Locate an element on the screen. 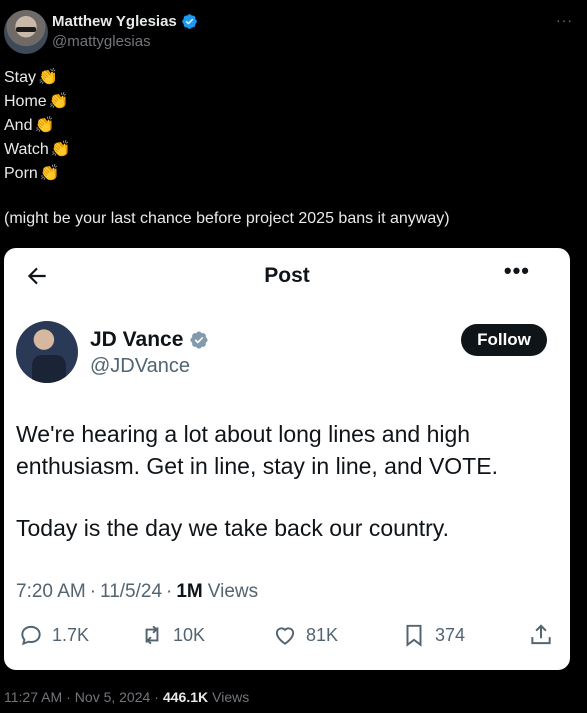 Image resolution: width=587 pixels, height=713 pixels. quoted-author-handle: @JDVance is located at coordinates (140, 366).